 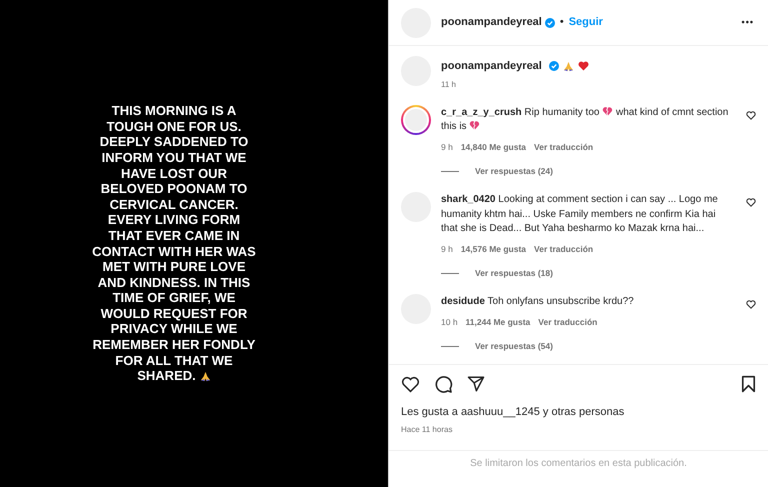 What do you see at coordinates (493, 147) in the screenshot?
I see `likes-count: 14,840 Me gusta` at bounding box center [493, 147].